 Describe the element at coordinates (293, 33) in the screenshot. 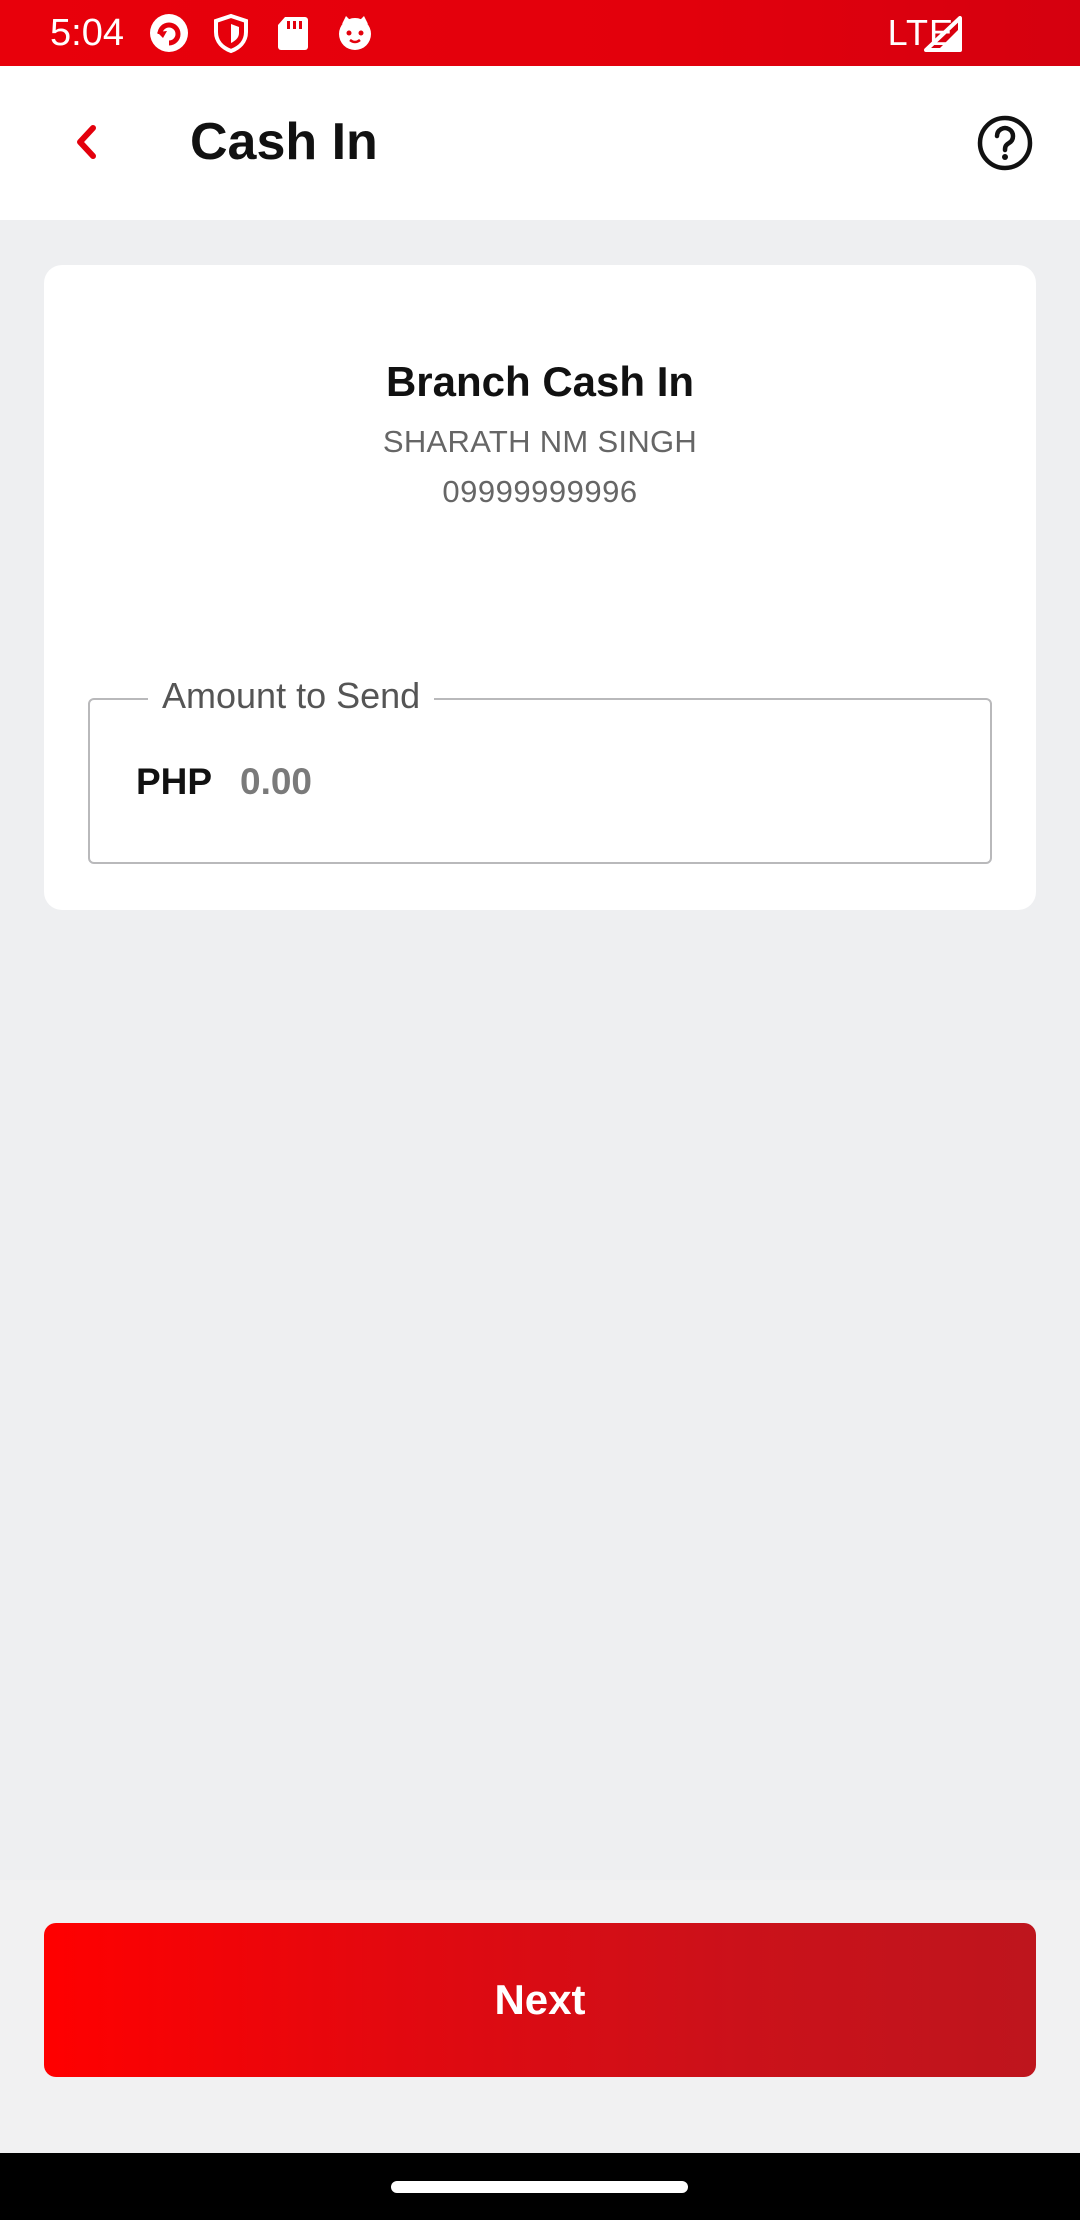

I see `sd-card-icon` at that location.